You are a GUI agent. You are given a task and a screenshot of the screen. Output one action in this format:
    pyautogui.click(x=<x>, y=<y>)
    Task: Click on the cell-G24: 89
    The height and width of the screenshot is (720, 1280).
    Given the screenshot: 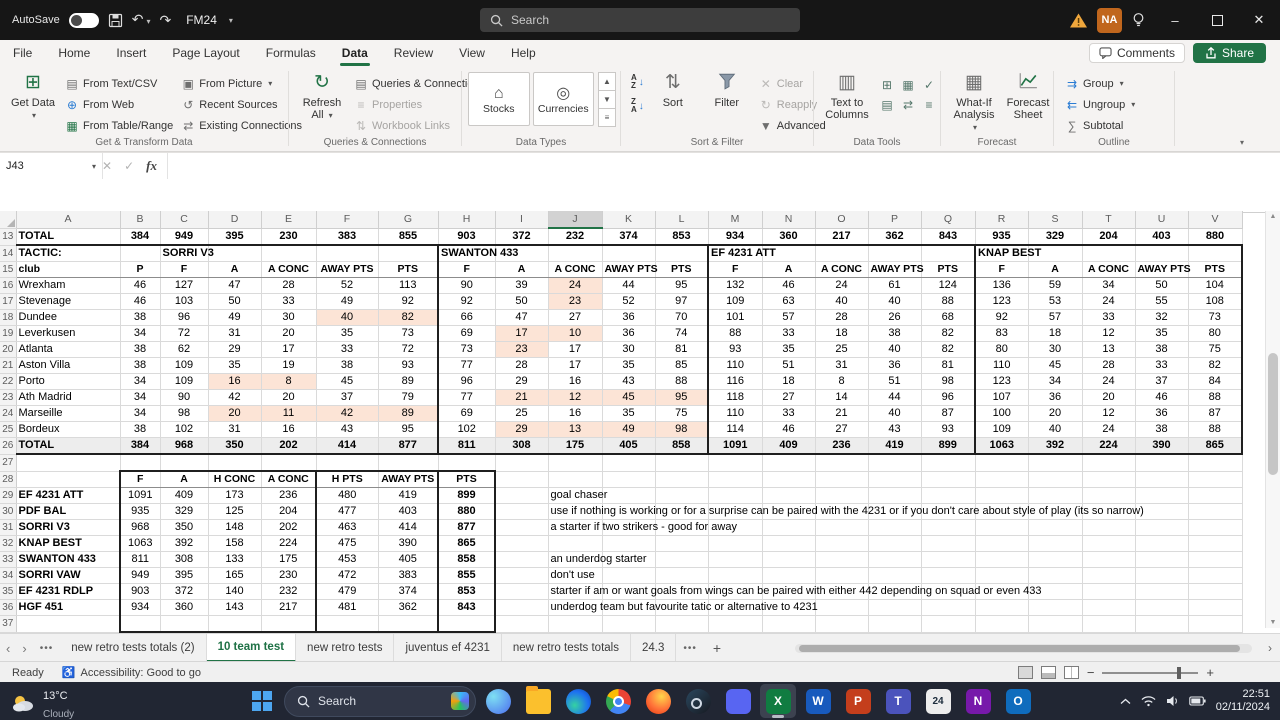 What is the action you would take?
    pyautogui.click(x=408, y=413)
    